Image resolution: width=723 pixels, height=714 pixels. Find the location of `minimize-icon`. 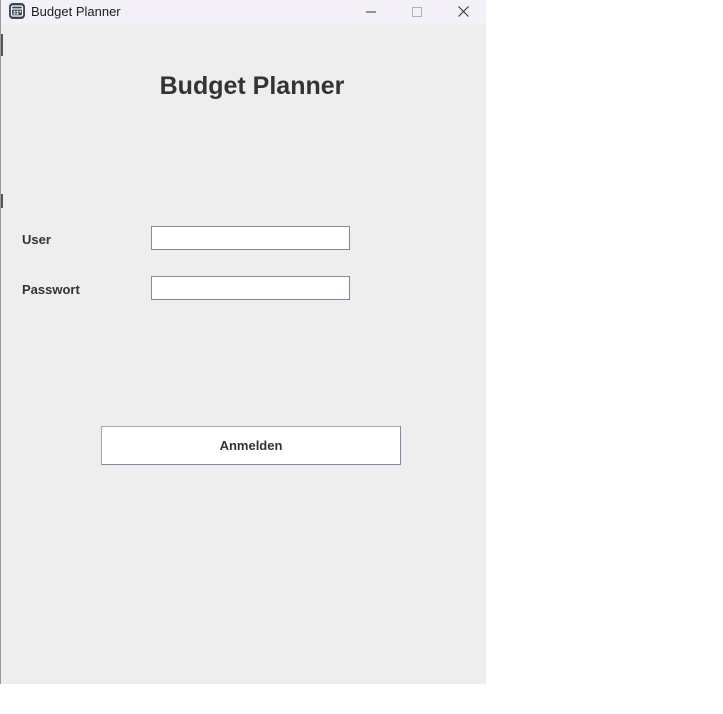

minimize-icon is located at coordinates (371, 12).